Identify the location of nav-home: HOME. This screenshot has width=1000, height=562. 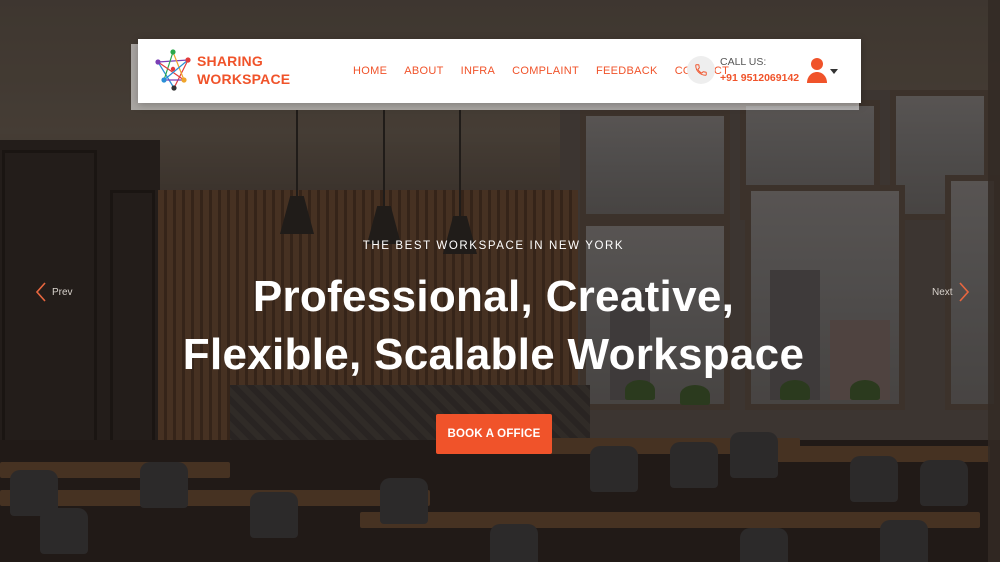
(370, 71).